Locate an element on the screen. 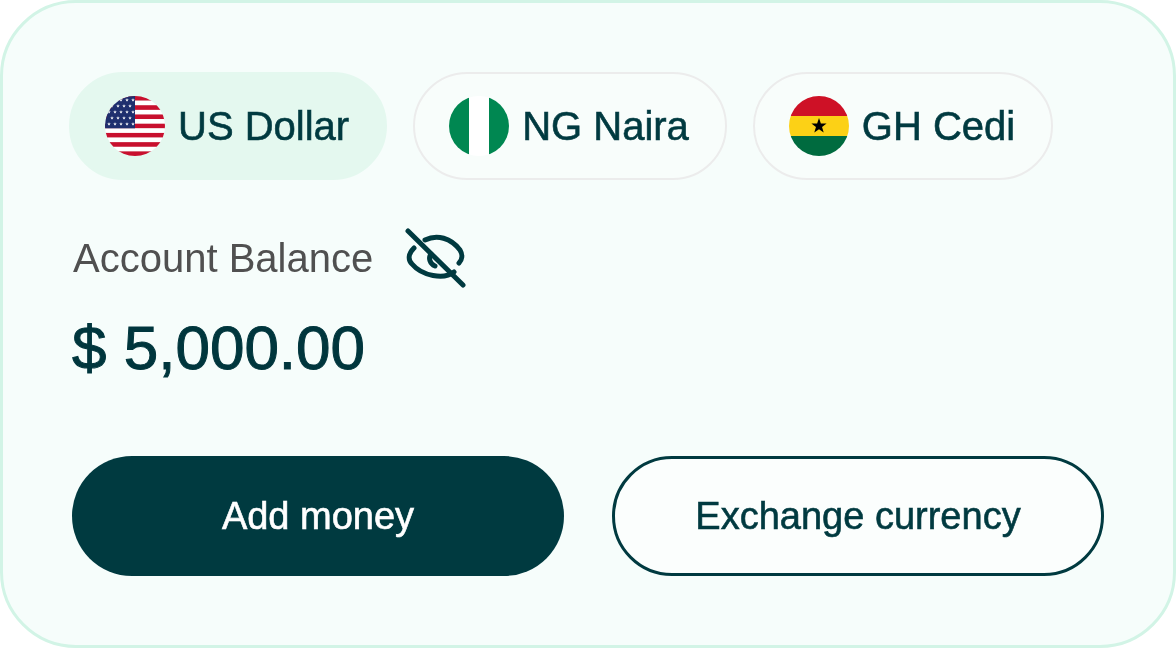 Image resolution: width=1176 pixels, height=648 pixels. currency-tab: NG Naira is located at coordinates (570, 126).